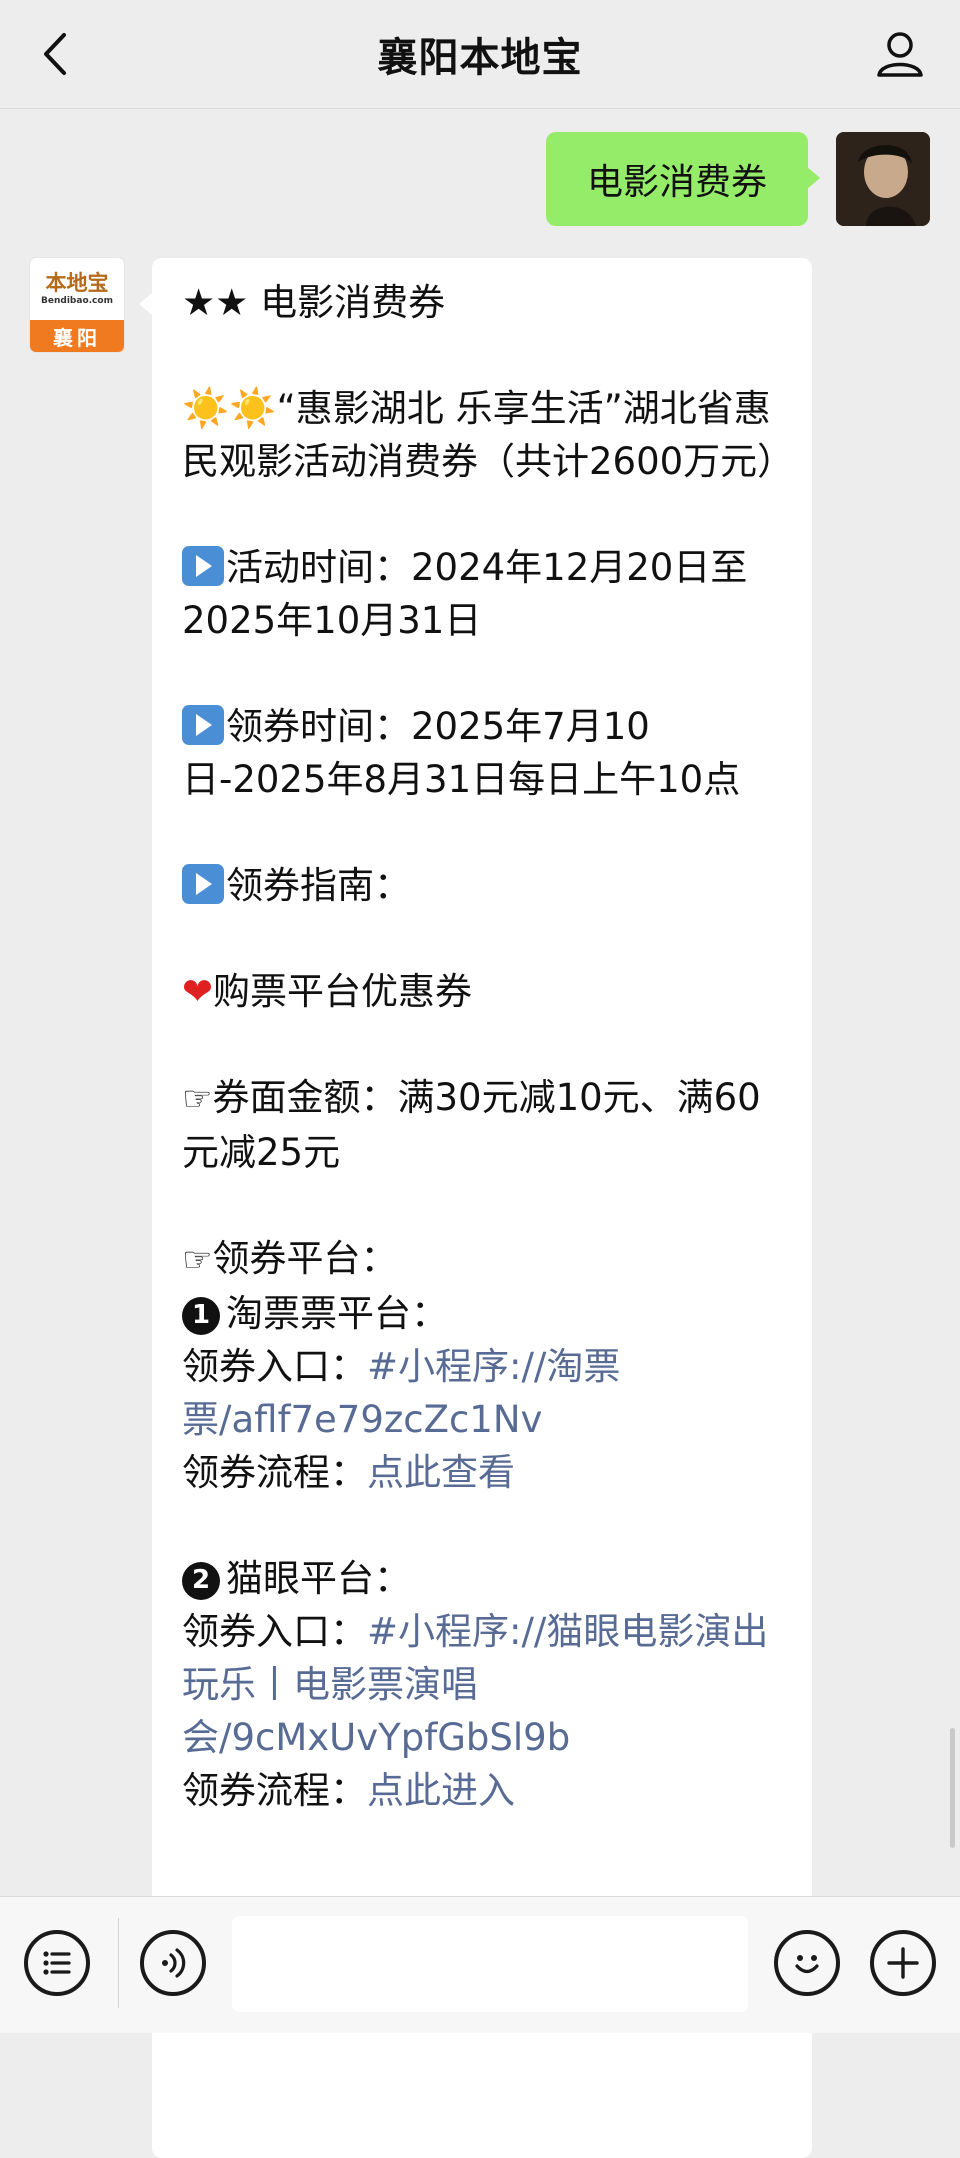 This screenshot has height=2158, width=960. I want to click on platforms-label-text: 领券平台：, so click(305, 1258).